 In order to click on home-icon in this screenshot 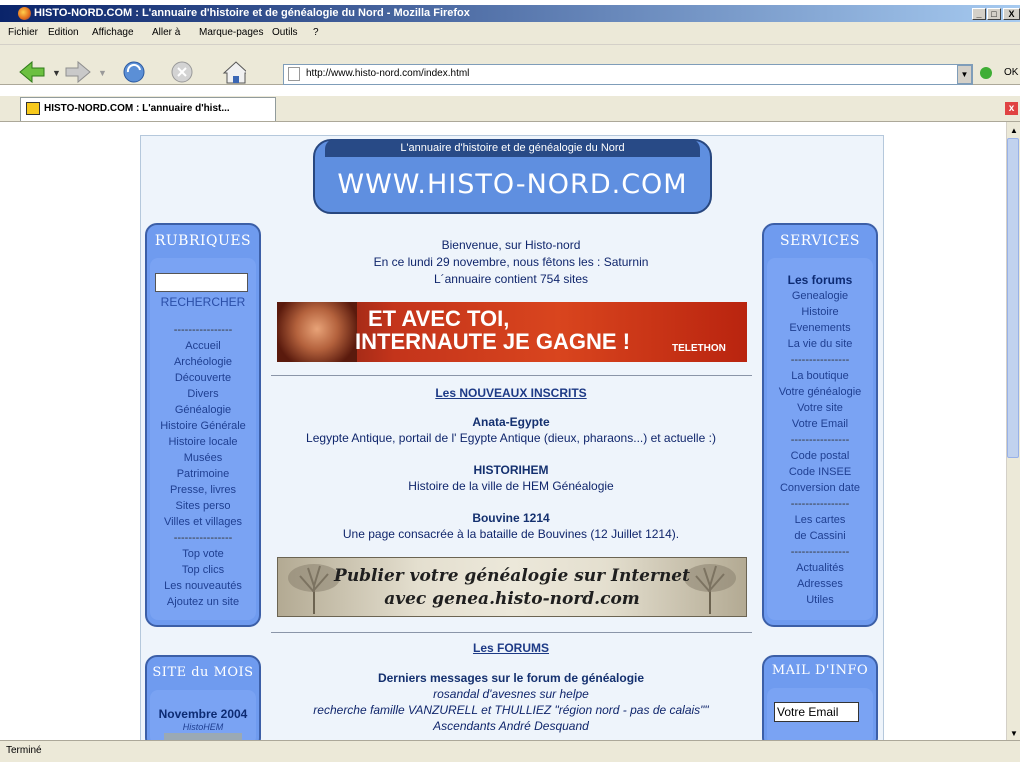, I will do `click(234, 72)`.